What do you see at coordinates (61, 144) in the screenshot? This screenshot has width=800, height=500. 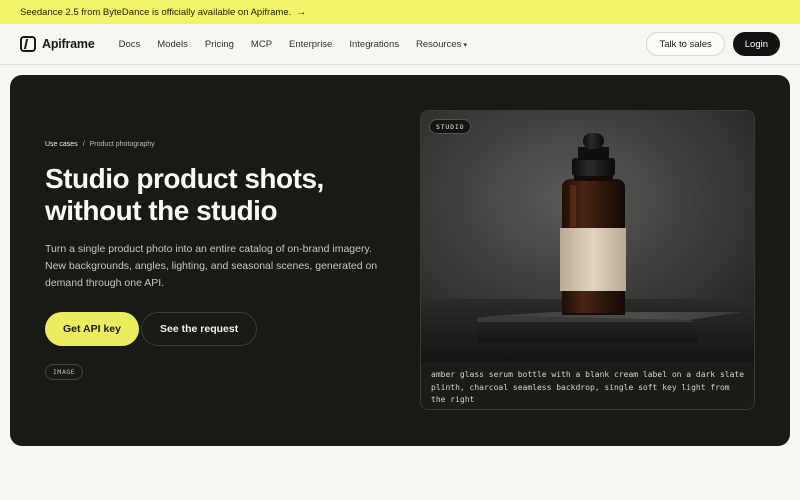 I see `breadcrumb-use-cases: Use cases` at bounding box center [61, 144].